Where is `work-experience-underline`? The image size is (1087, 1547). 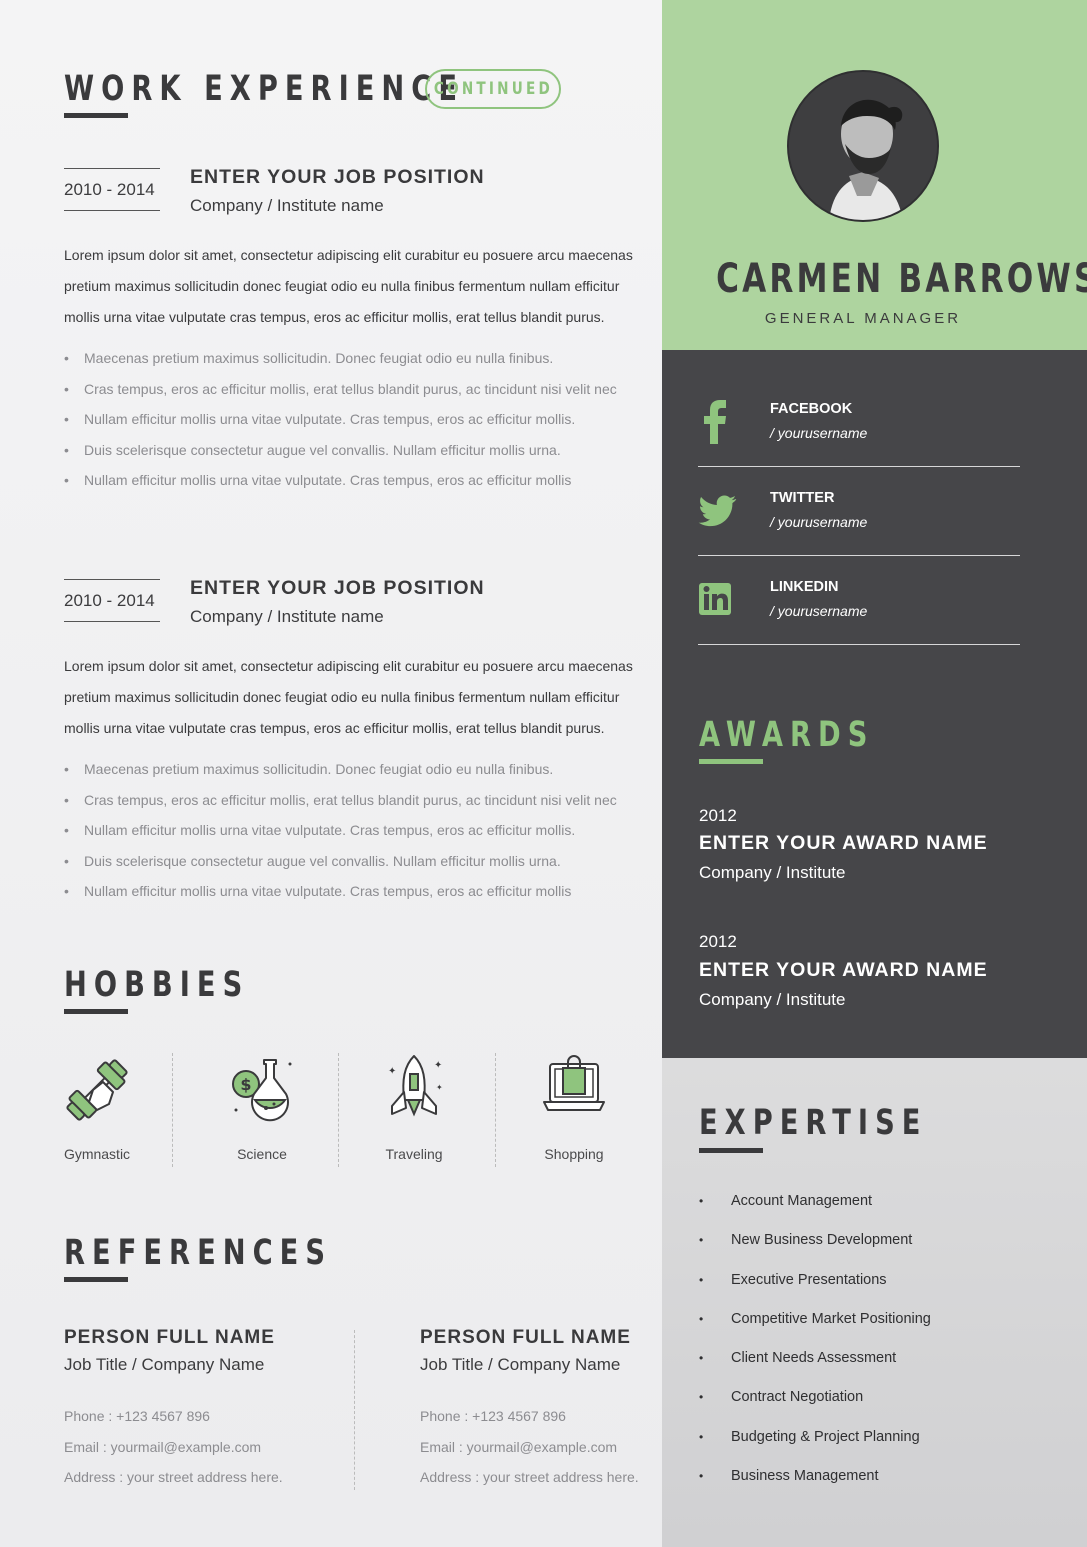 work-experience-underline is located at coordinates (96, 115).